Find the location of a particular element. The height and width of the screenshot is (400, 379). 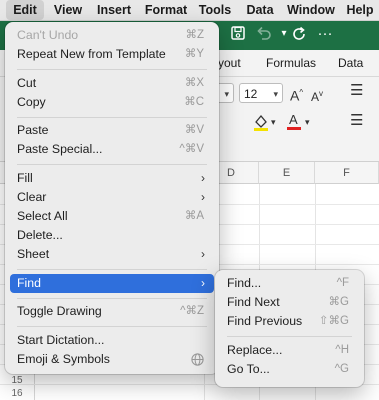

shortcut-label: ⌘Z is located at coordinates (194, 35).